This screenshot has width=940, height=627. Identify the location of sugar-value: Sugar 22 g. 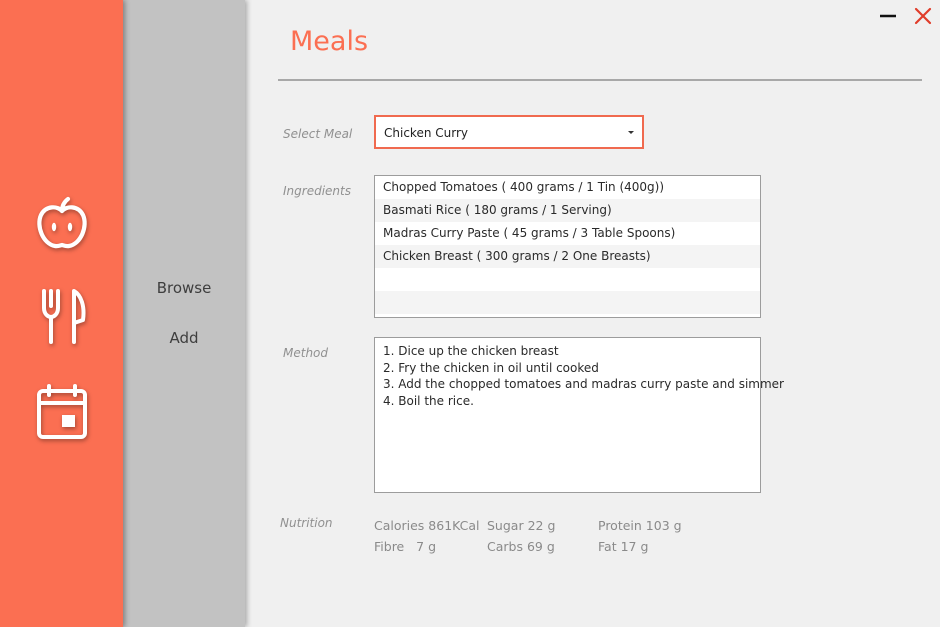
(521, 525).